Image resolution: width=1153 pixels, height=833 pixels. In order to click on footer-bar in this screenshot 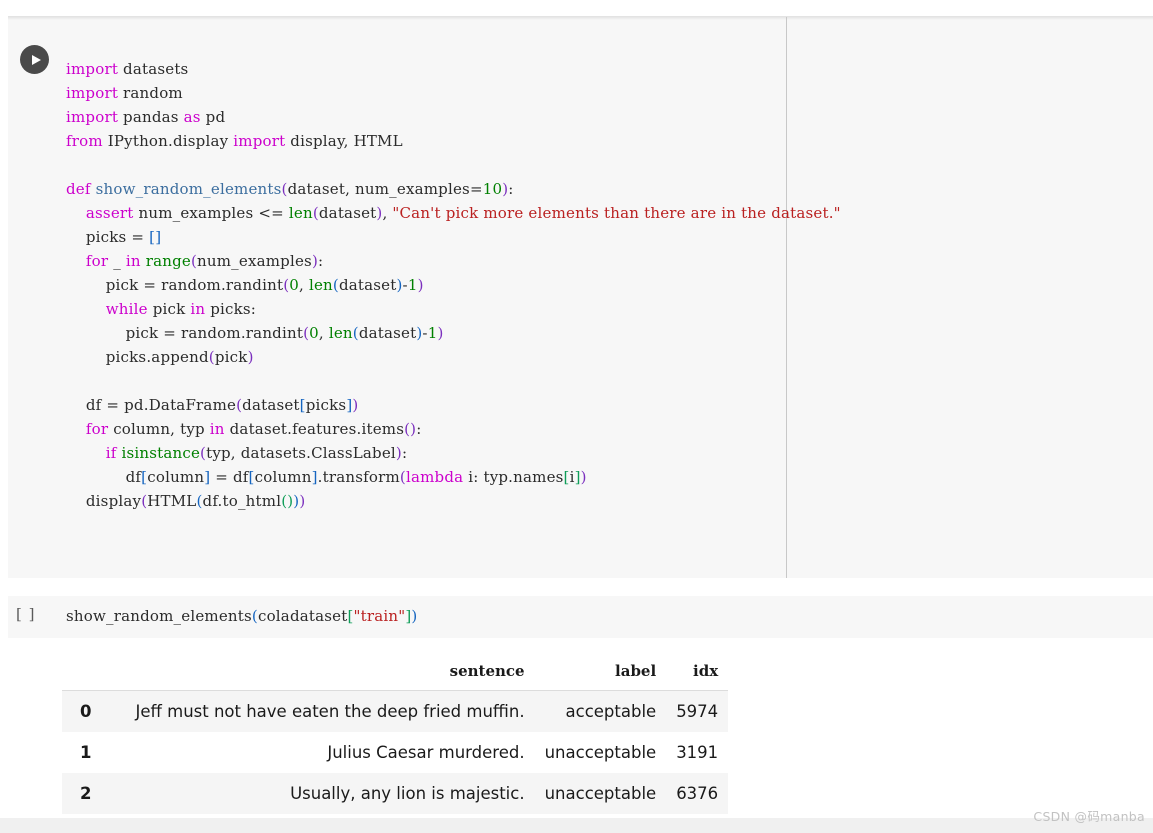, I will do `click(576, 825)`.